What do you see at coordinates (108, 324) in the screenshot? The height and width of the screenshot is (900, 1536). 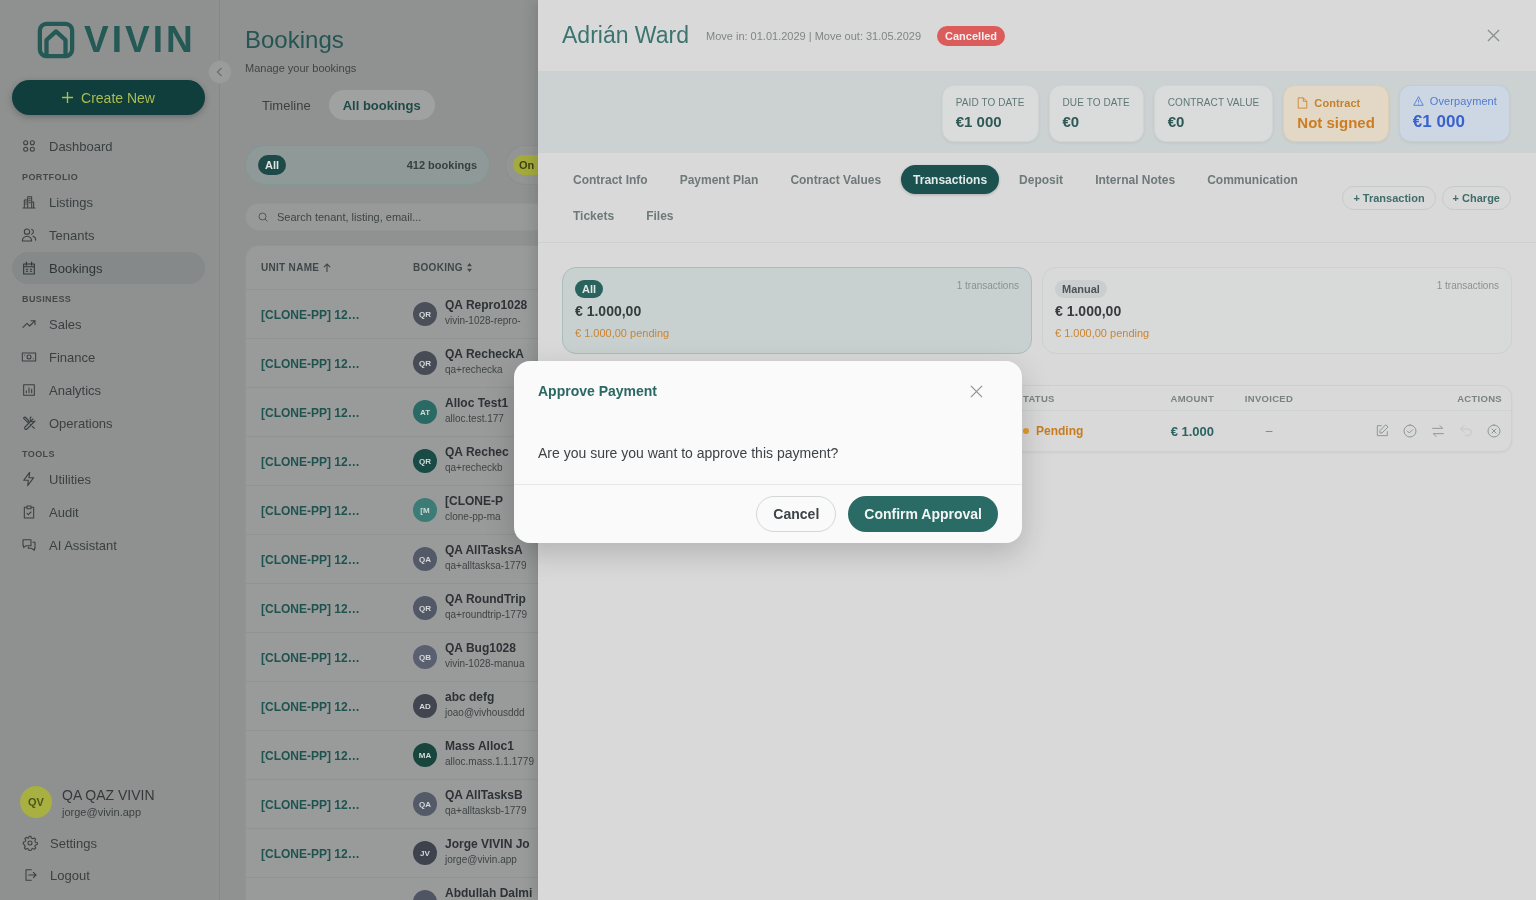 I see `nav-item: Sales` at bounding box center [108, 324].